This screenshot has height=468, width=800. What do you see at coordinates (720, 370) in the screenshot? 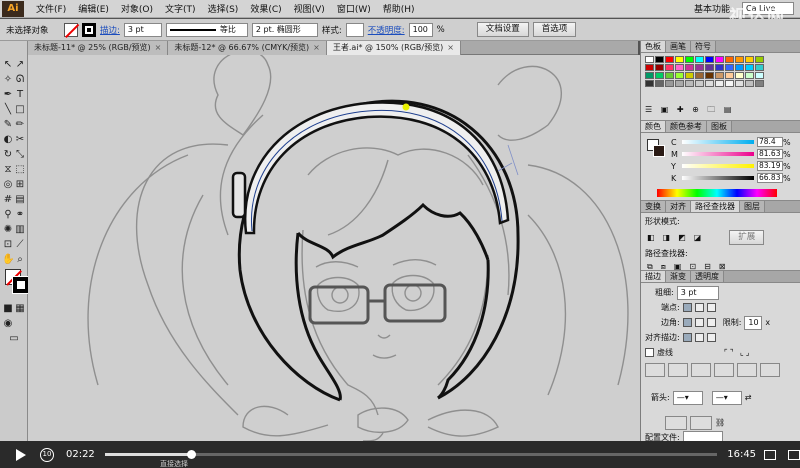
I see `dash-gap-fields` at bounding box center [720, 370].